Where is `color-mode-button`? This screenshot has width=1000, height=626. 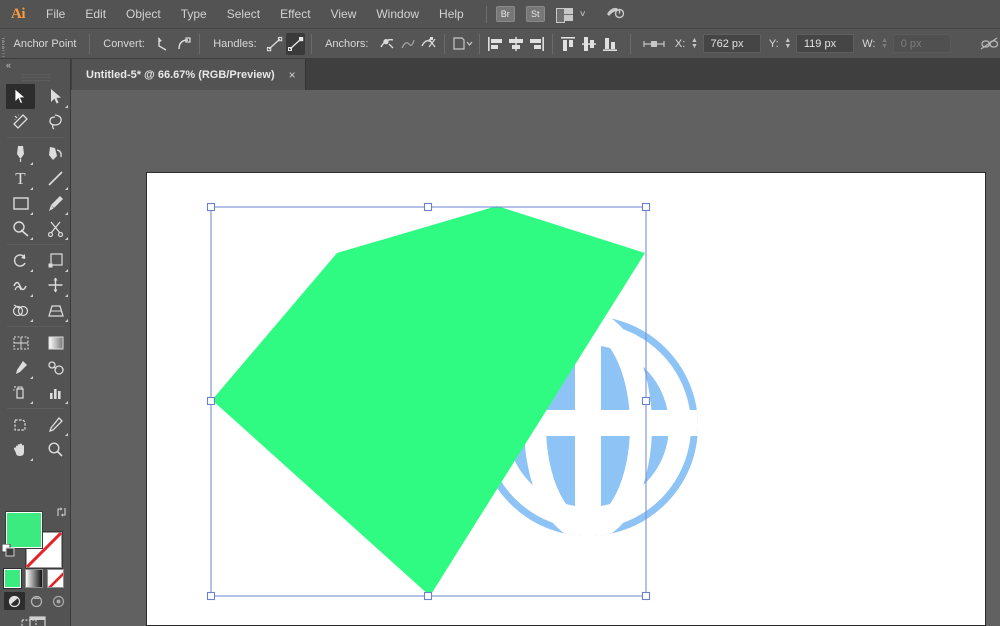
color-mode-button is located at coordinates (13, 578).